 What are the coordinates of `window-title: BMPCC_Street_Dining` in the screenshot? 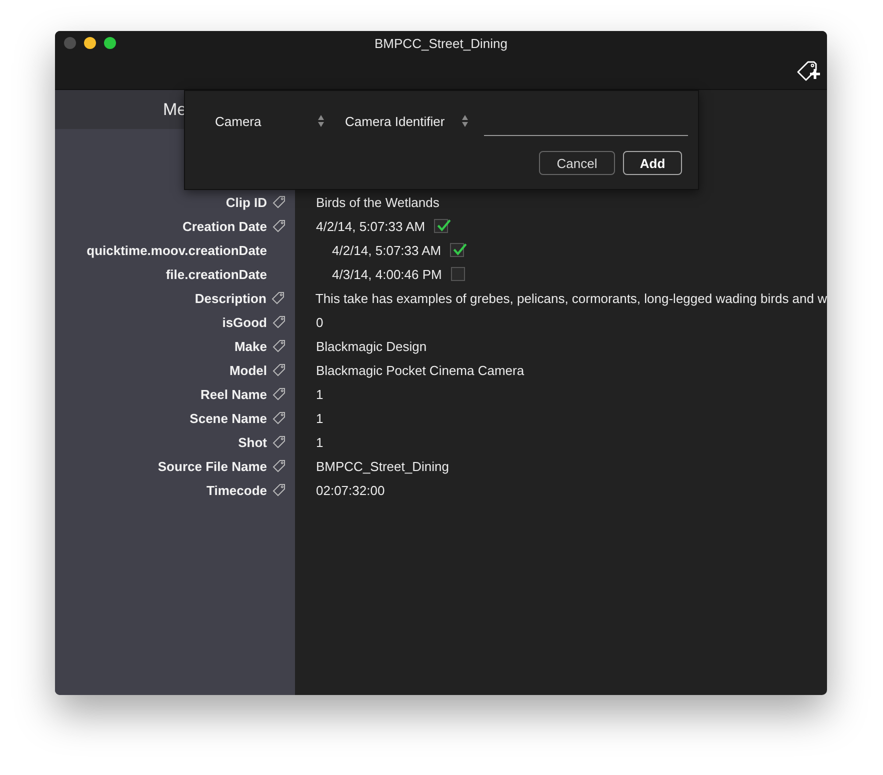 It's located at (441, 43).